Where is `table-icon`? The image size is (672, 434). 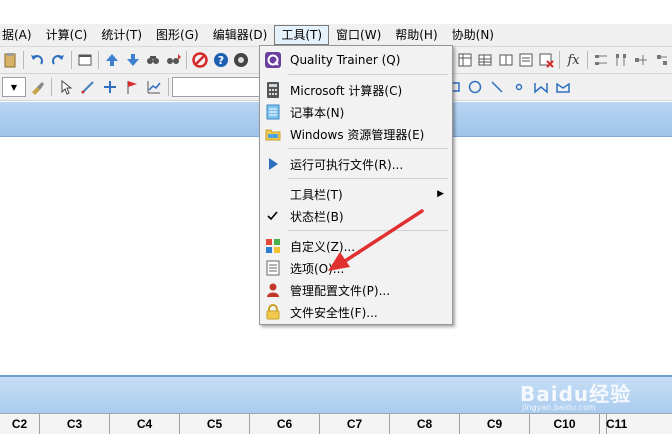 table-icon is located at coordinates (485, 60).